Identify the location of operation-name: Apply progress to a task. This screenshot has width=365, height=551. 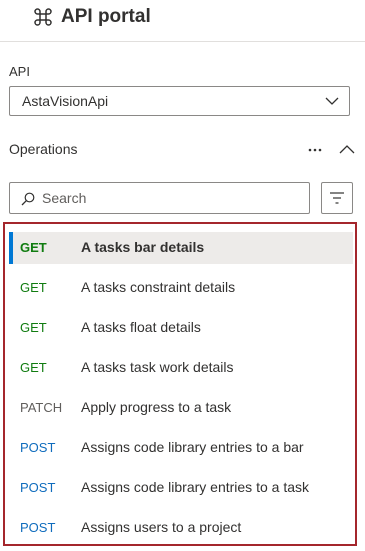
(156, 407).